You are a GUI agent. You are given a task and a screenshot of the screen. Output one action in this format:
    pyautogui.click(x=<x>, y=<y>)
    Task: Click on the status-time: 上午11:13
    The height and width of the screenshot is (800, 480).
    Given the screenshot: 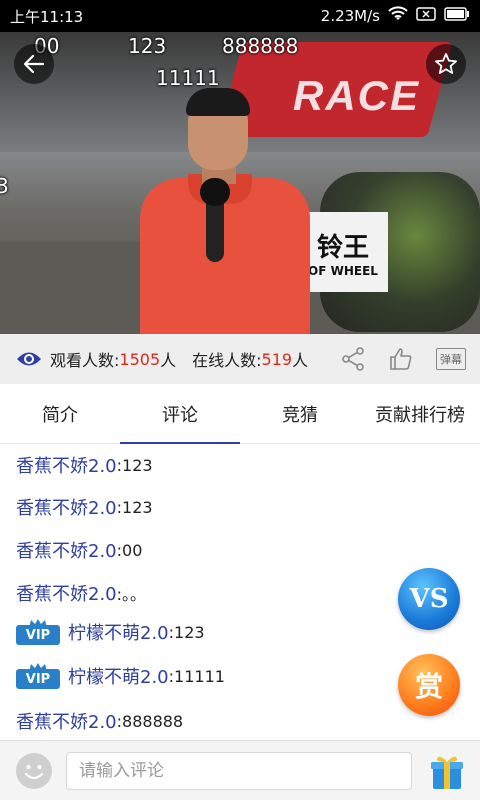 What is the action you would take?
    pyautogui.click(x=47, y=16)
    